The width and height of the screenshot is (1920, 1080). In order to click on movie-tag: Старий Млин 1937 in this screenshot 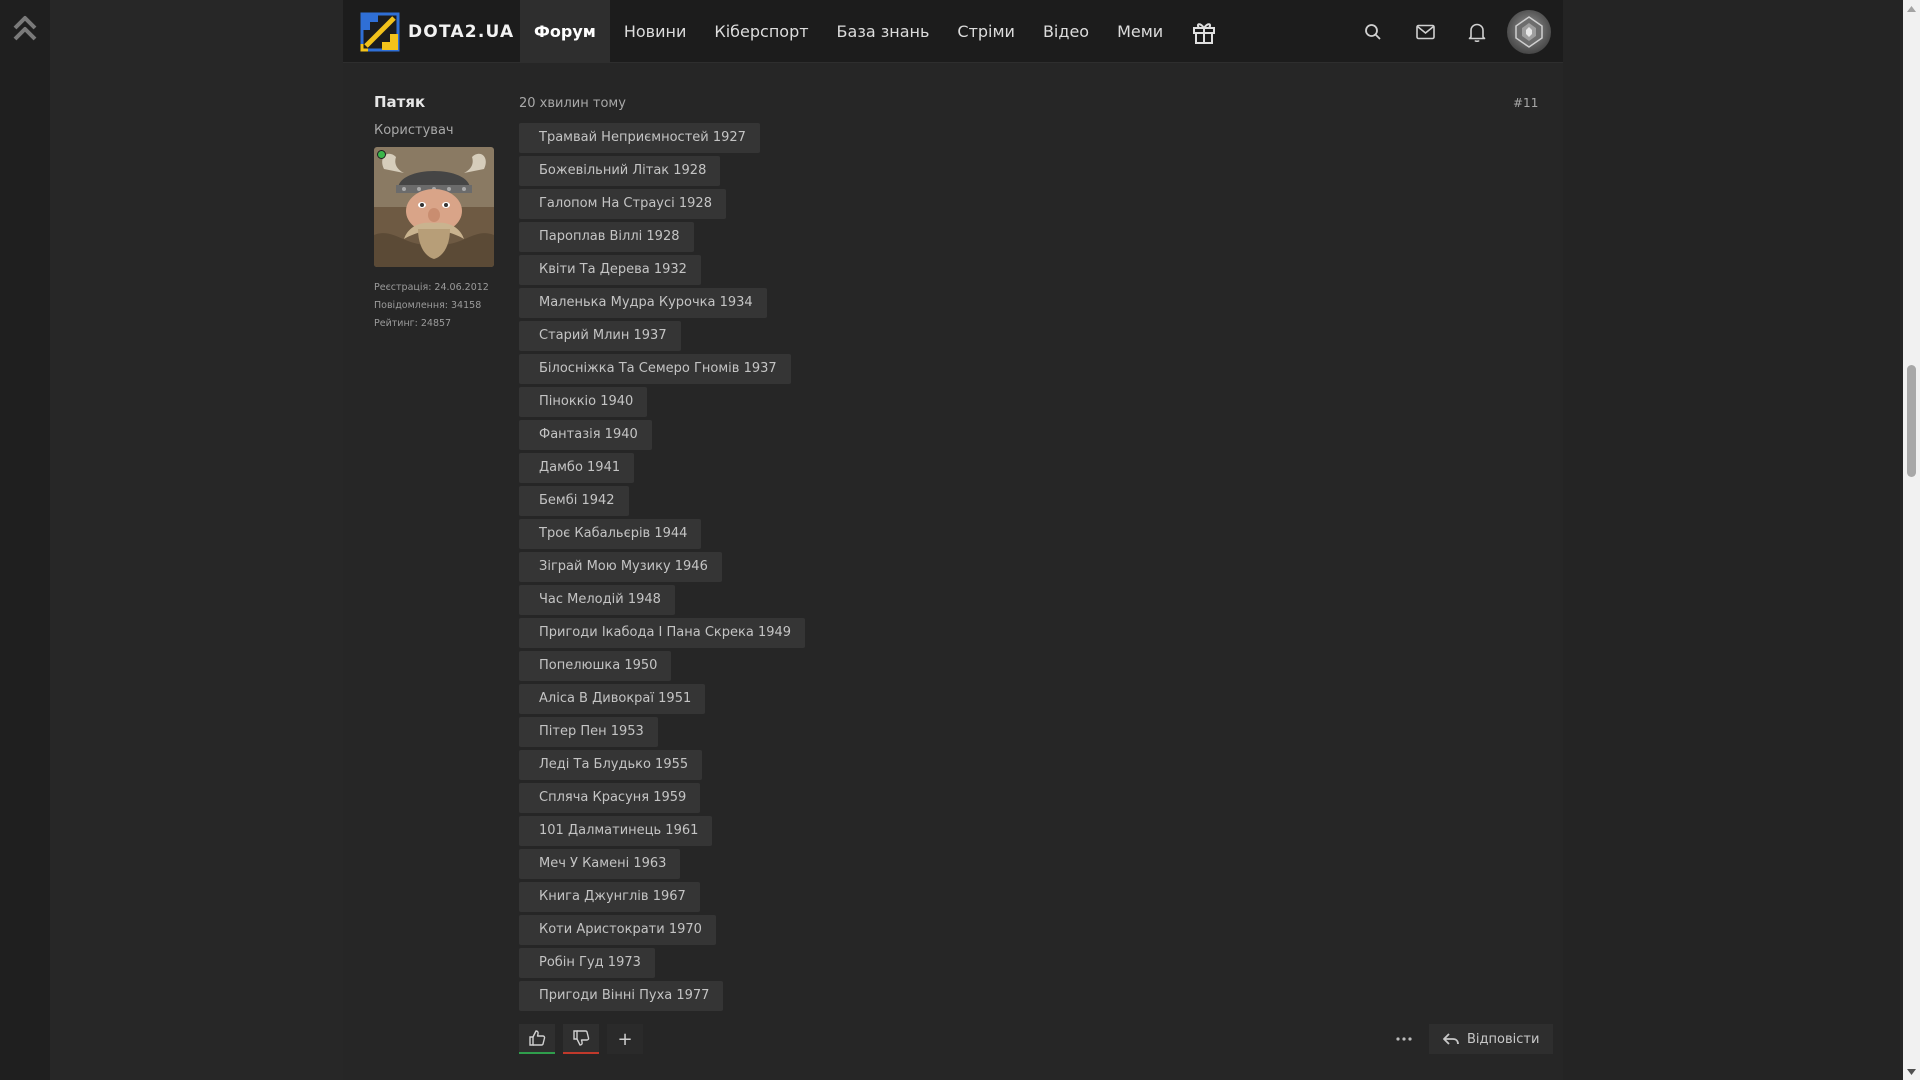, I will do `click(600, 336)`.